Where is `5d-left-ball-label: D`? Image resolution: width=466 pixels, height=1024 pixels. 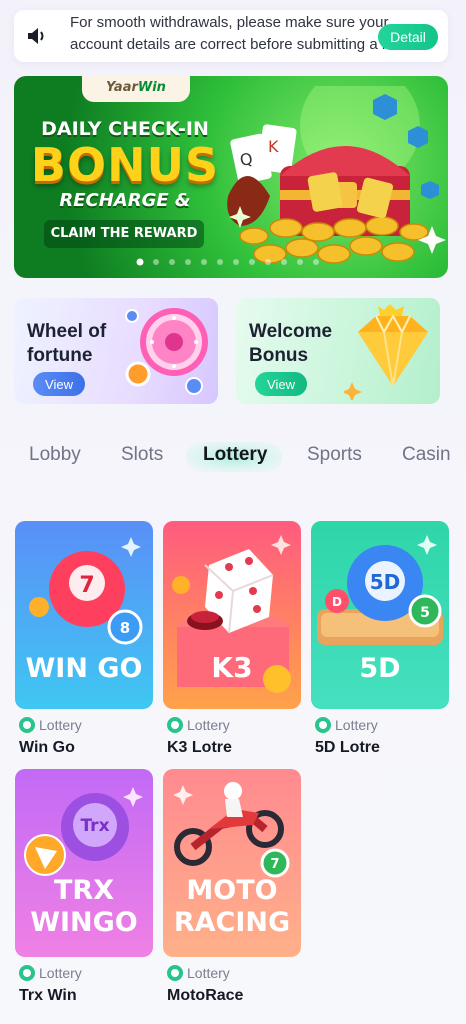 5d-left-ball-label: D is located at coordinates (337, 602).